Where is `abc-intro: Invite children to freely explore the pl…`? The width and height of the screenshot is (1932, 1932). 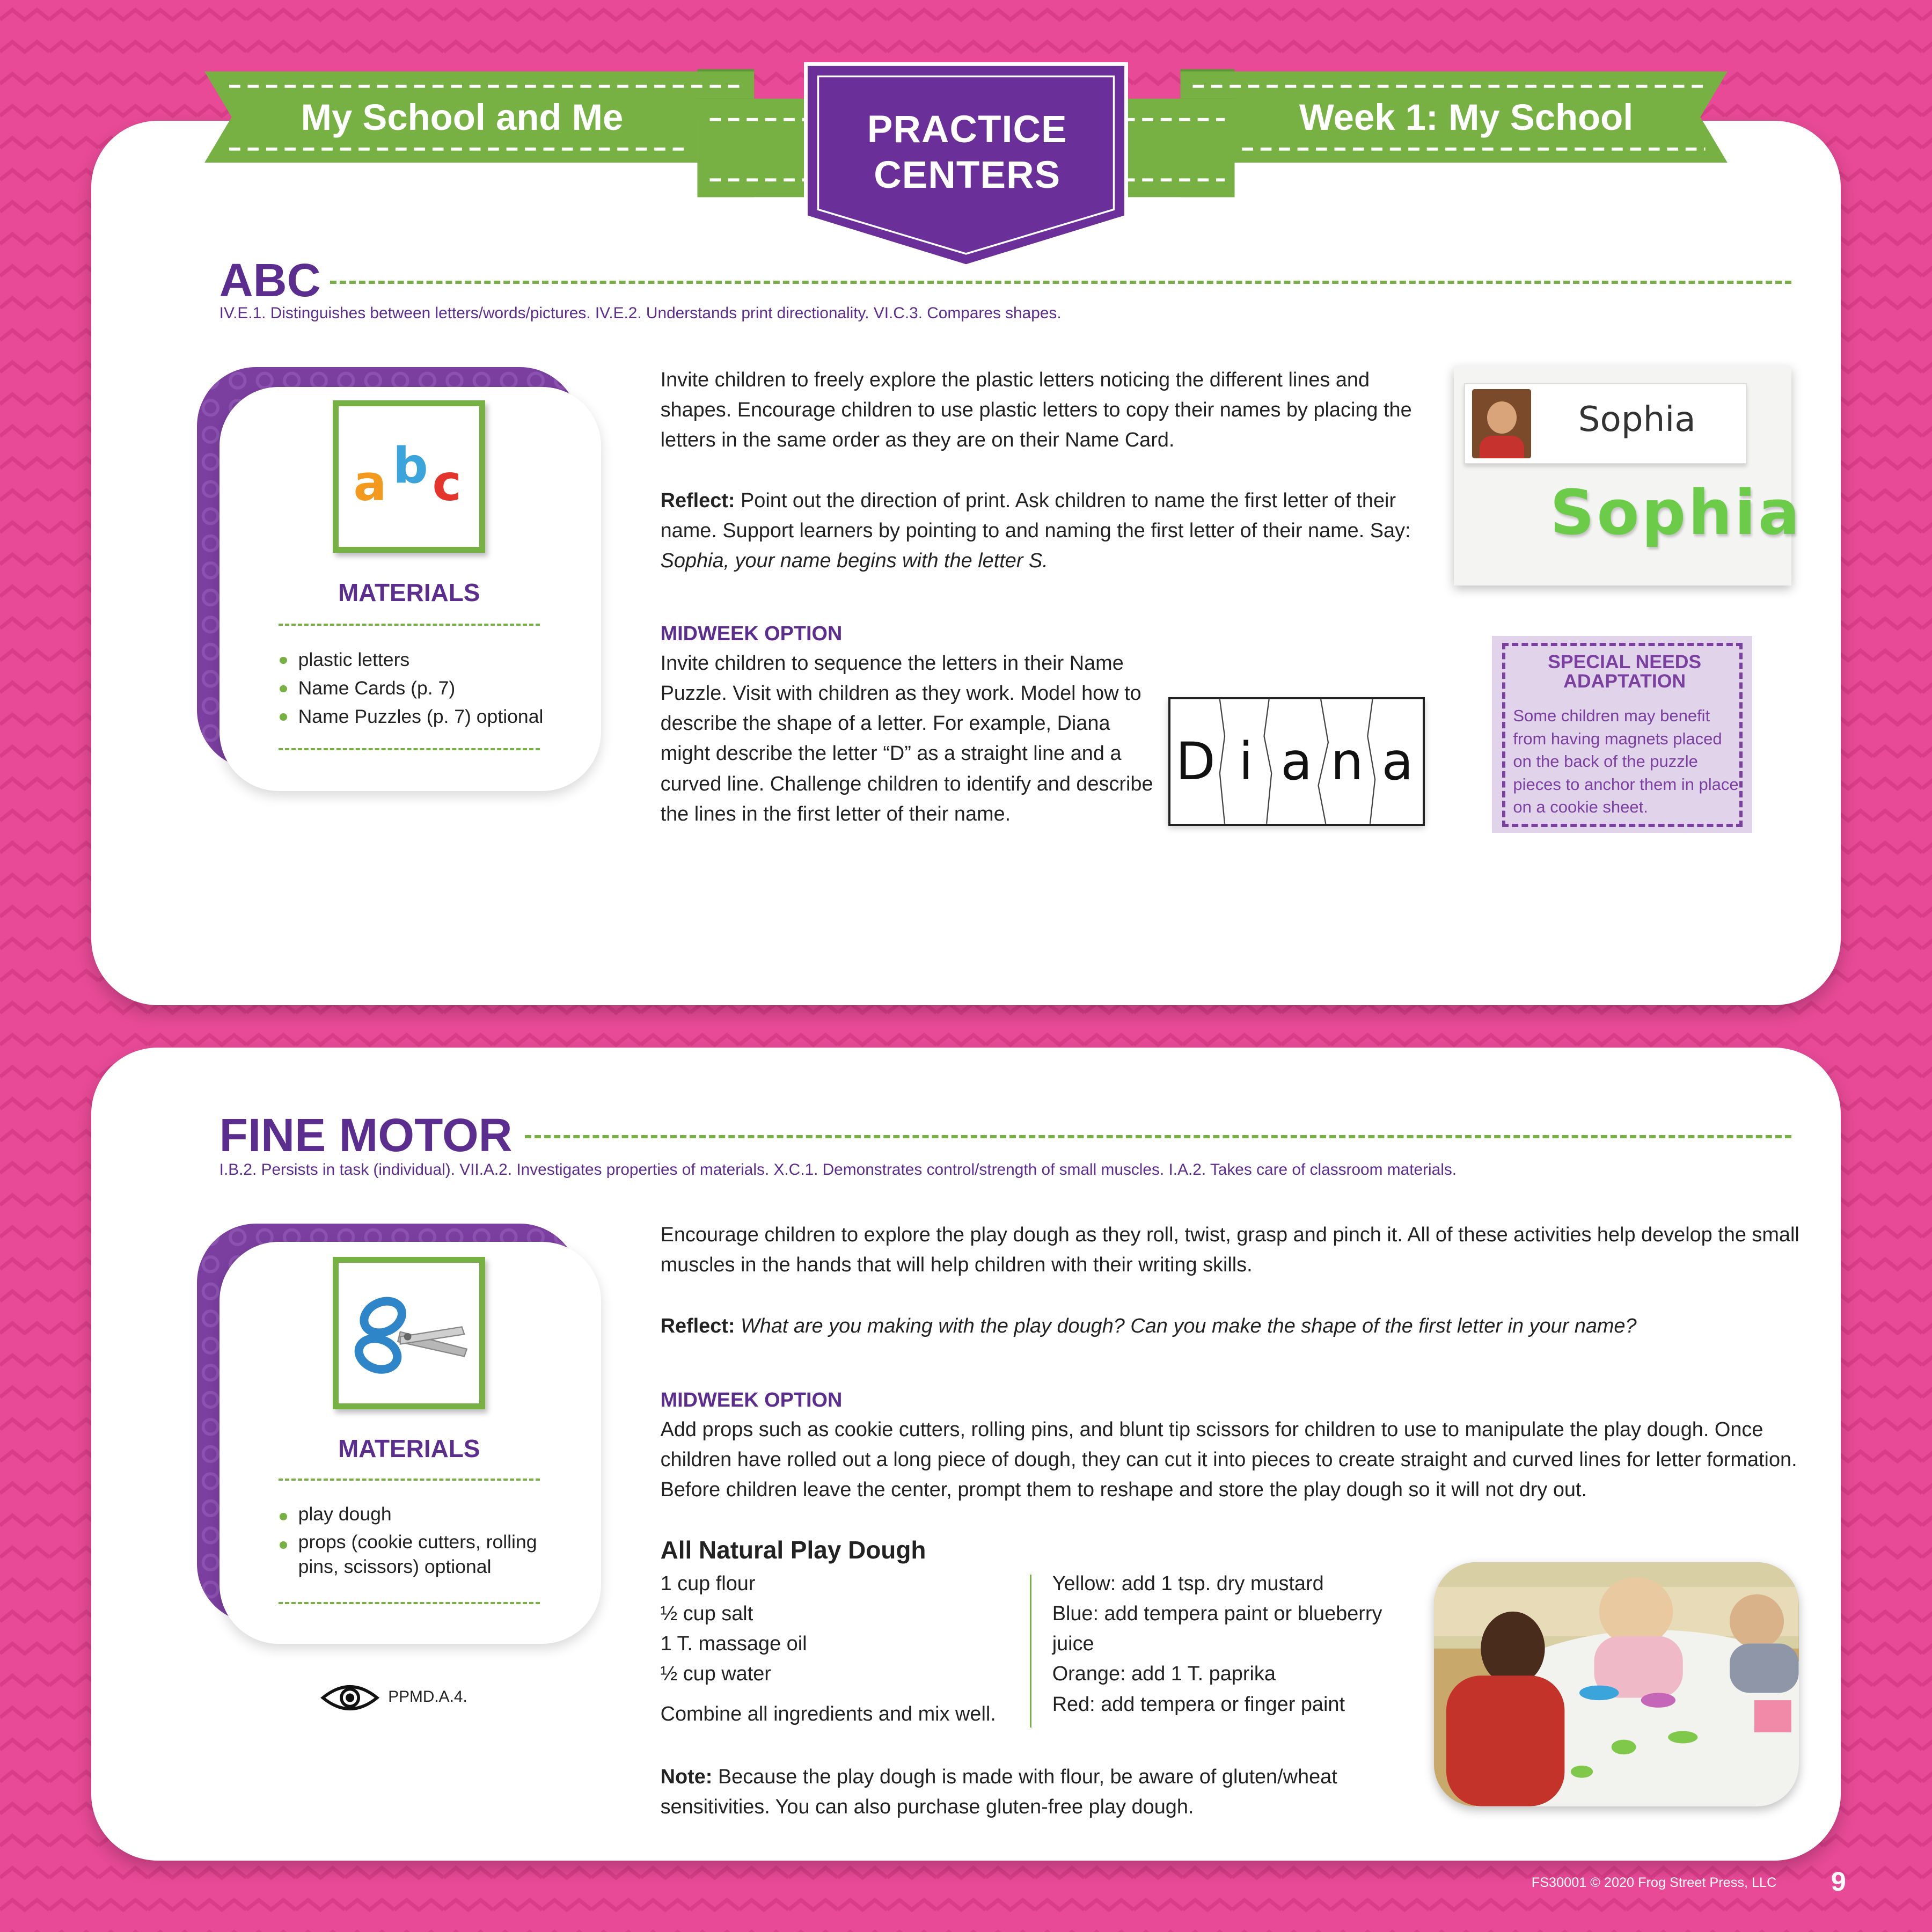
abc-intro: Invite children to freely explore the pl… is located at coordinates (1042, 410).